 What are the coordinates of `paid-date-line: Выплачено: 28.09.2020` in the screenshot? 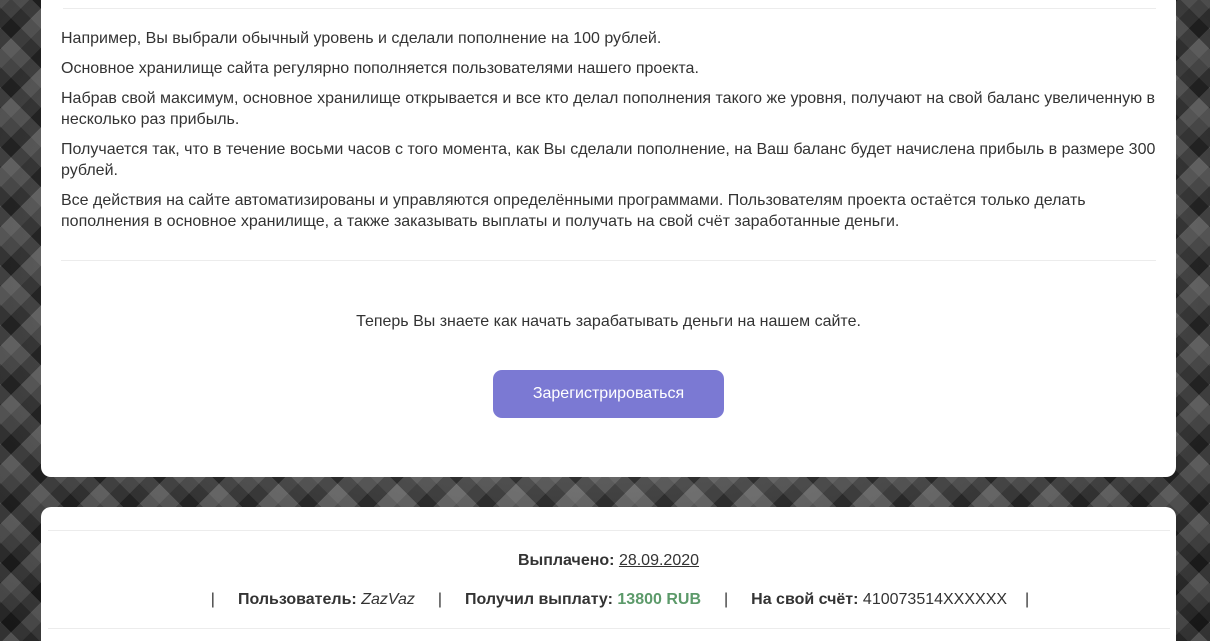 It's located at (608, 560).